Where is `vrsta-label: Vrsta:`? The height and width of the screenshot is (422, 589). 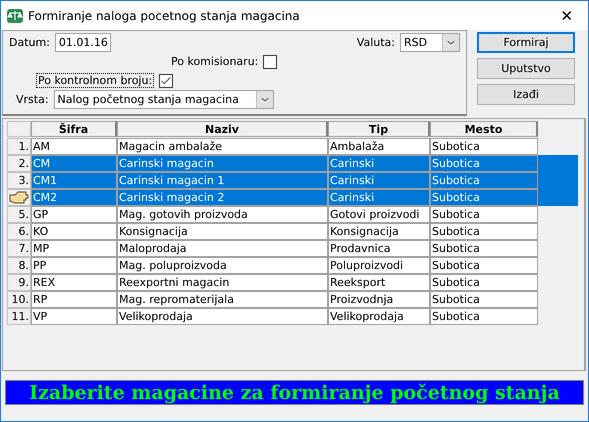 vrsta-label: Vrsta: is located at coordinates (32, 99).